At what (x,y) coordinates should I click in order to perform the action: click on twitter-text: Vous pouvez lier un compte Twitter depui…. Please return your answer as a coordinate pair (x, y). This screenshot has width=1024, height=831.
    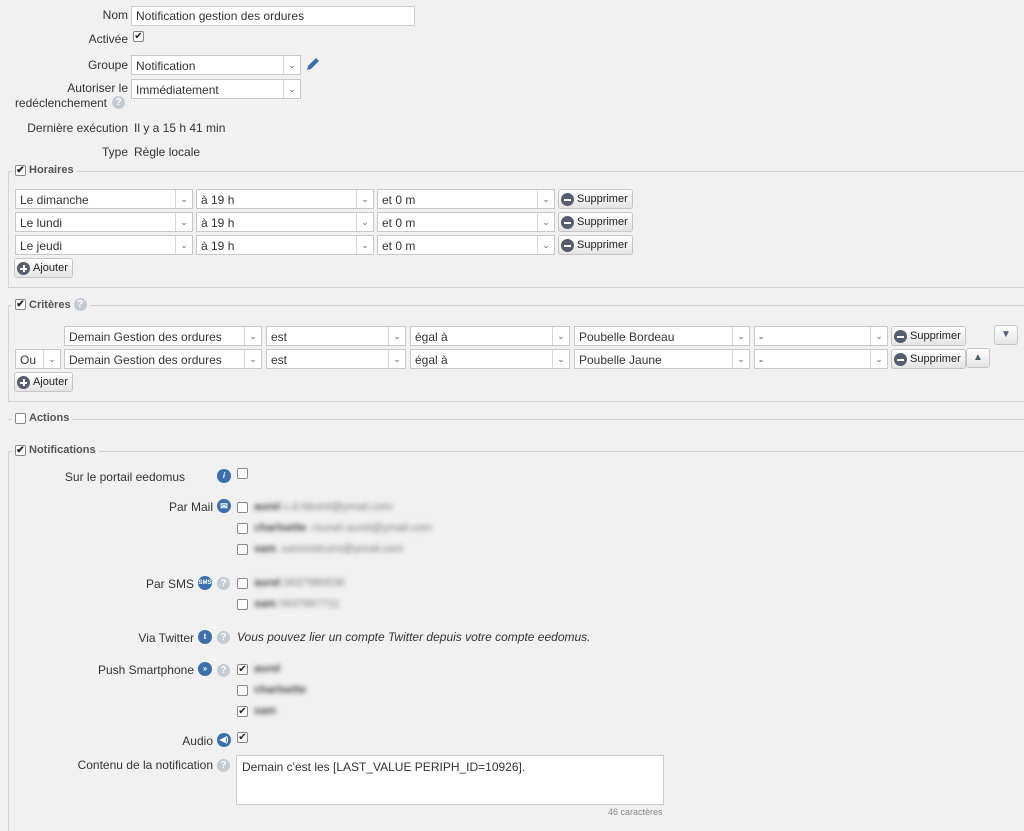
    Looking at the image, I should click on (414, 637).